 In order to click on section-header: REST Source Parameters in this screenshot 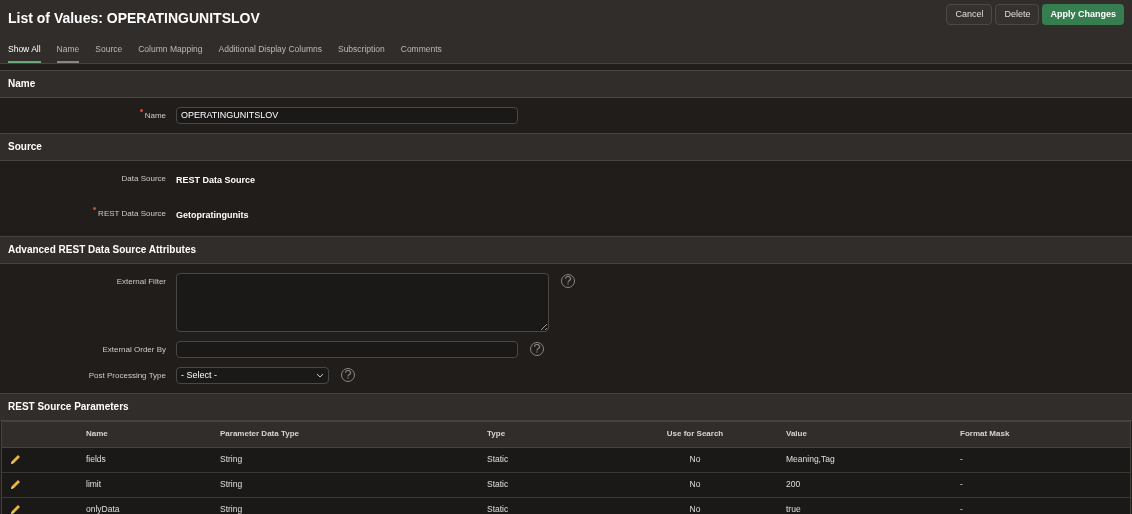, I will do `click(566, 406)`.